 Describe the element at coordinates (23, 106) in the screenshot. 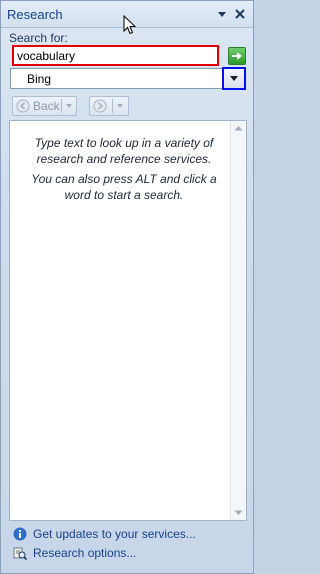

I see `back-arrow-icon` at that location.